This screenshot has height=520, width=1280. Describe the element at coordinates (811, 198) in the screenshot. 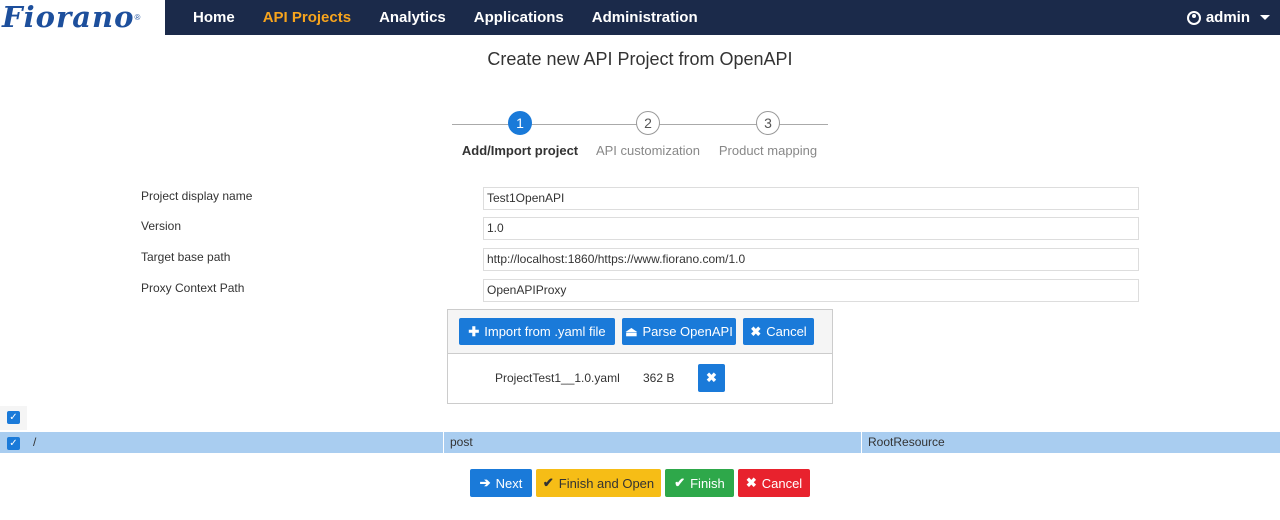

I see `project-display-name-input: Test1OpenAPI` at that location.